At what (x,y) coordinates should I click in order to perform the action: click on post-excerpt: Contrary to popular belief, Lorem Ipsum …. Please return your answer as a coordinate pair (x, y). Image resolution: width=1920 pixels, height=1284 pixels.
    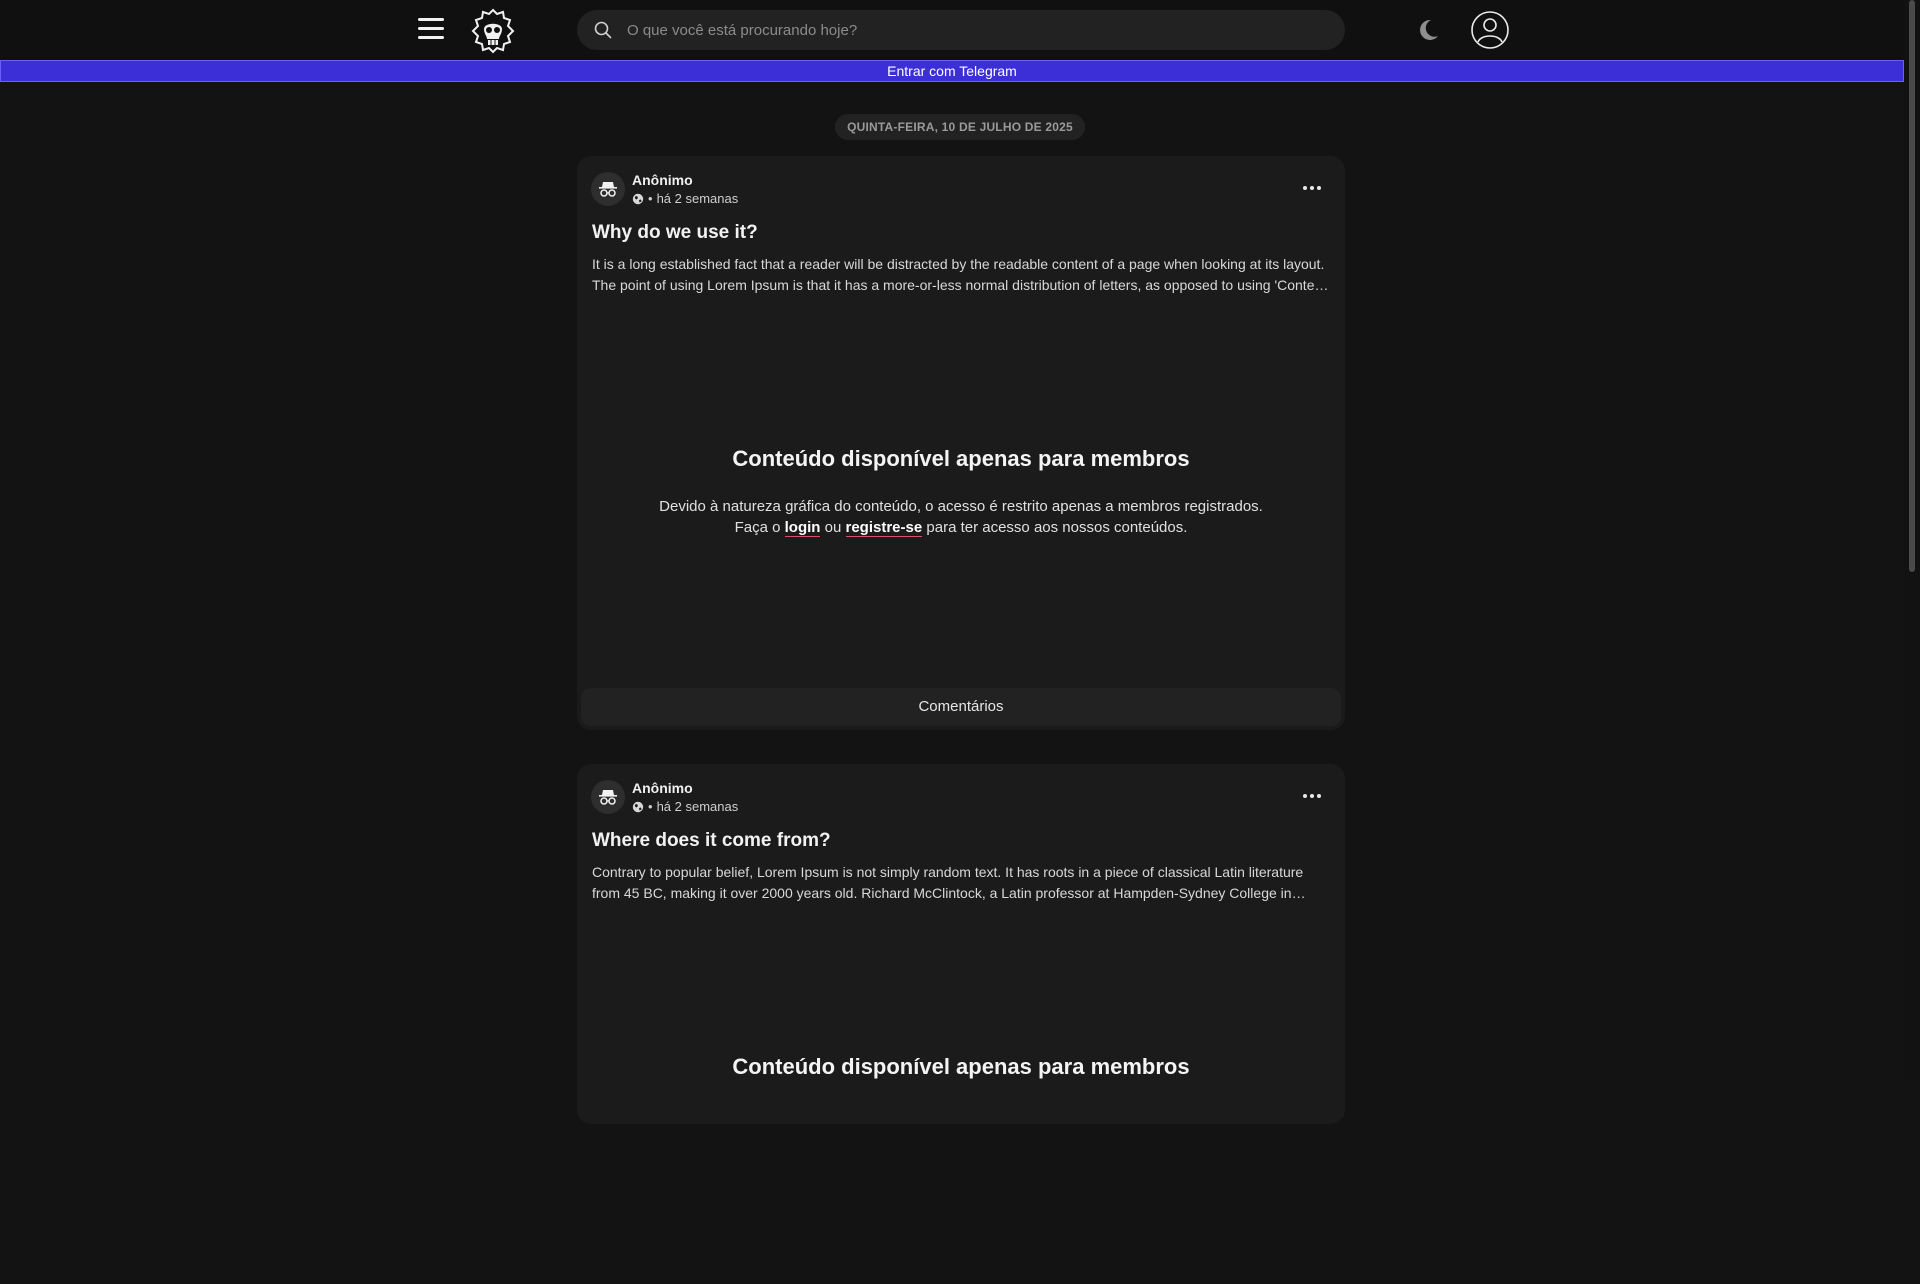
    Looking at the image, I should click on (948, 882).